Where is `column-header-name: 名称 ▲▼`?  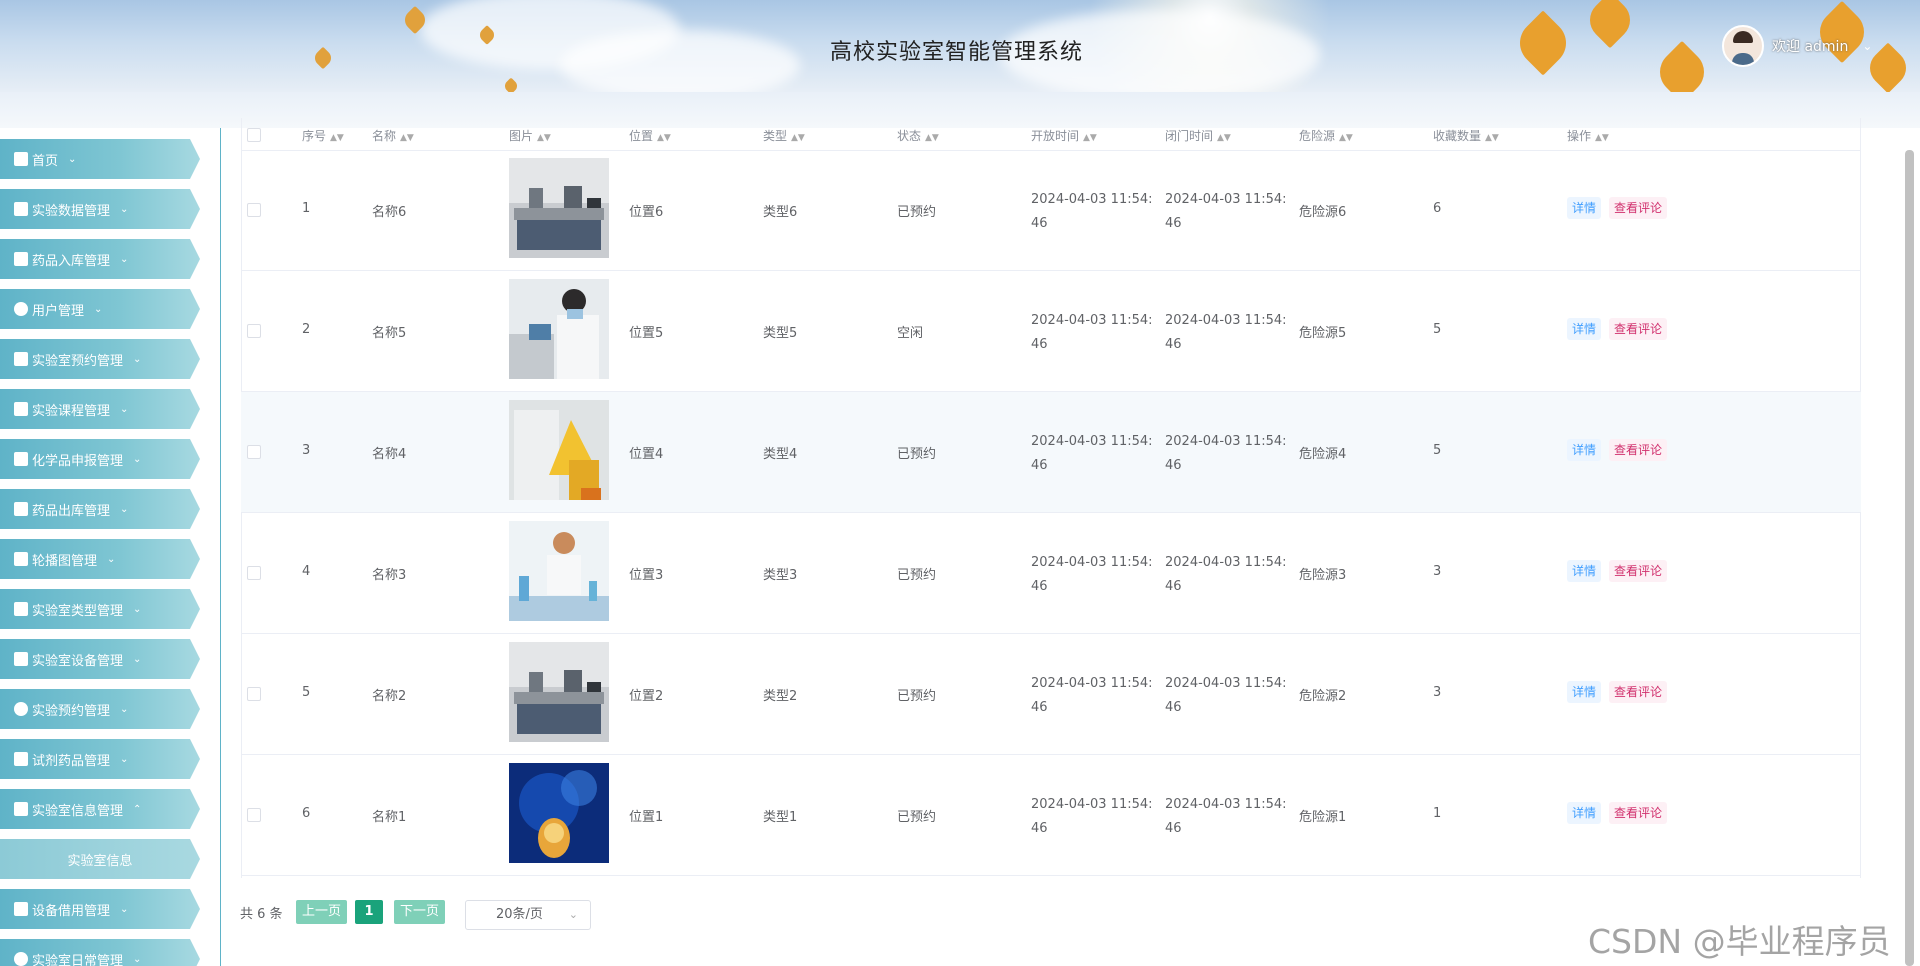
column-header-name: 名称 ▲▼ is located at coordinates (393, 135).